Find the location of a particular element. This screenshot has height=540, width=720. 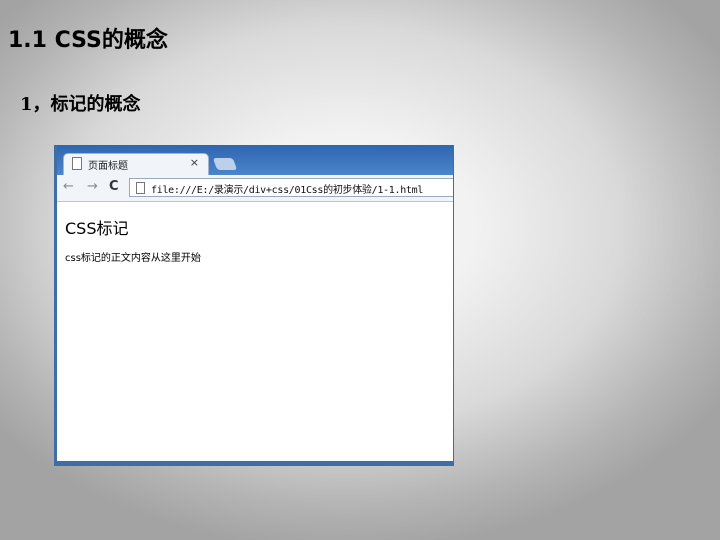

arrow-left-icon: ← is located at coordinates (68, 187).